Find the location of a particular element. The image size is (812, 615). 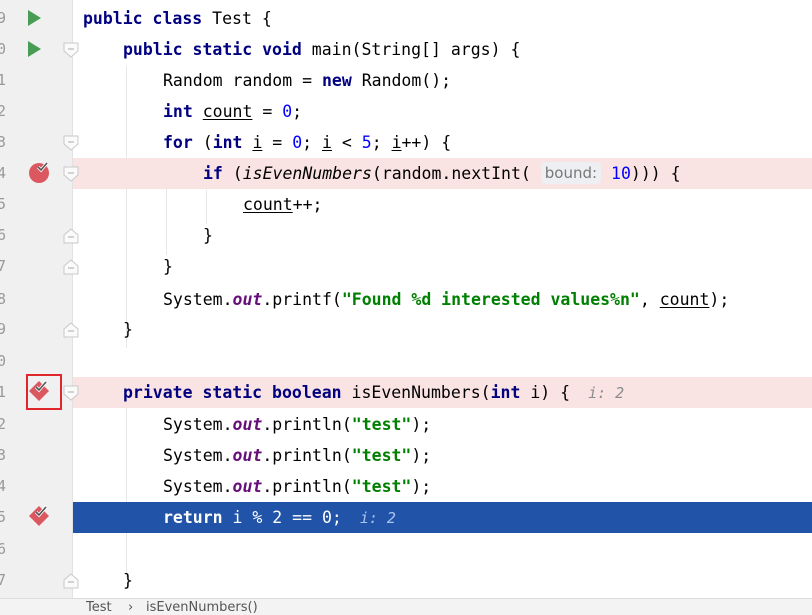

code-line: 9 public class Test { is located at coordinates (406, 18).